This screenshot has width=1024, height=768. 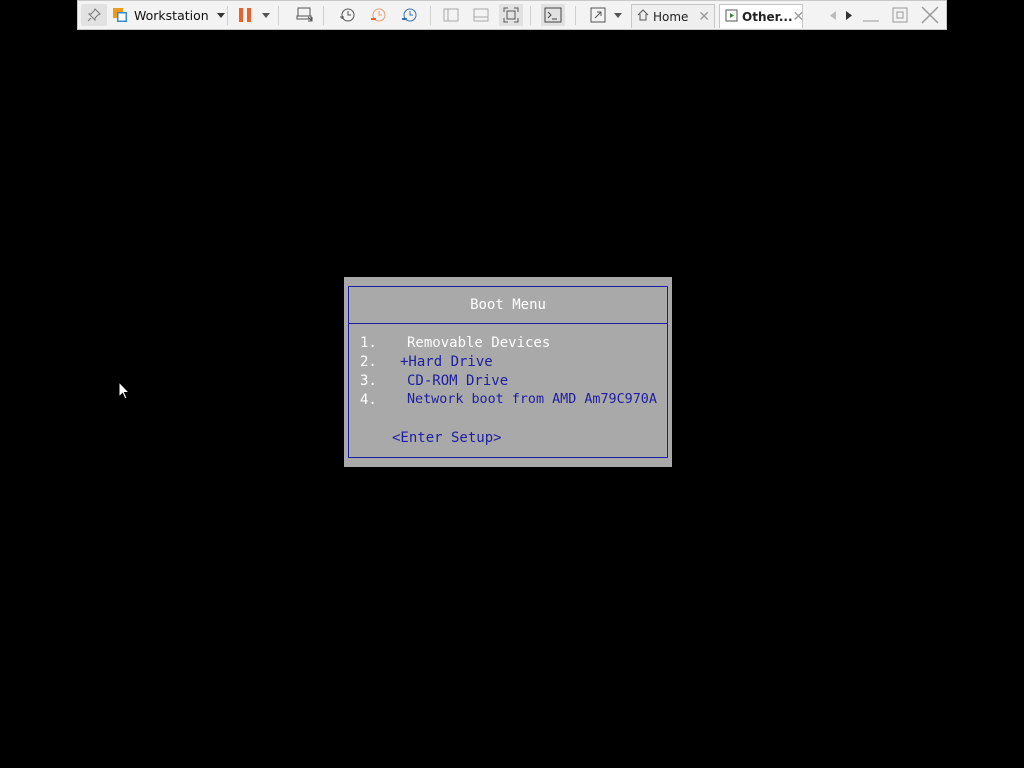 I want to click on boot-option-label: +Hard Drive, so click(x=446, y=362).